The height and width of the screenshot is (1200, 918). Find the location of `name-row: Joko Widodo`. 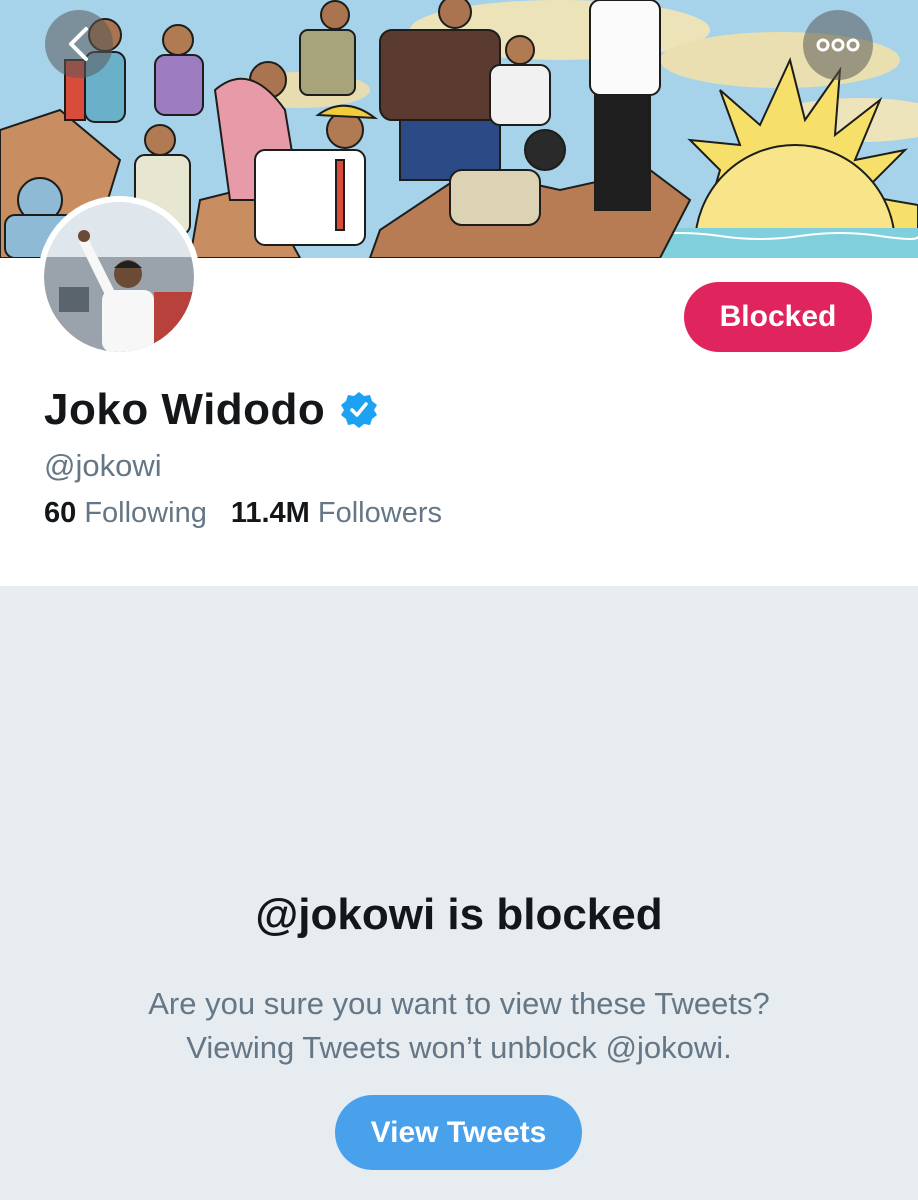

name-row: Joko Widodo is located at coordinates (211, 410).